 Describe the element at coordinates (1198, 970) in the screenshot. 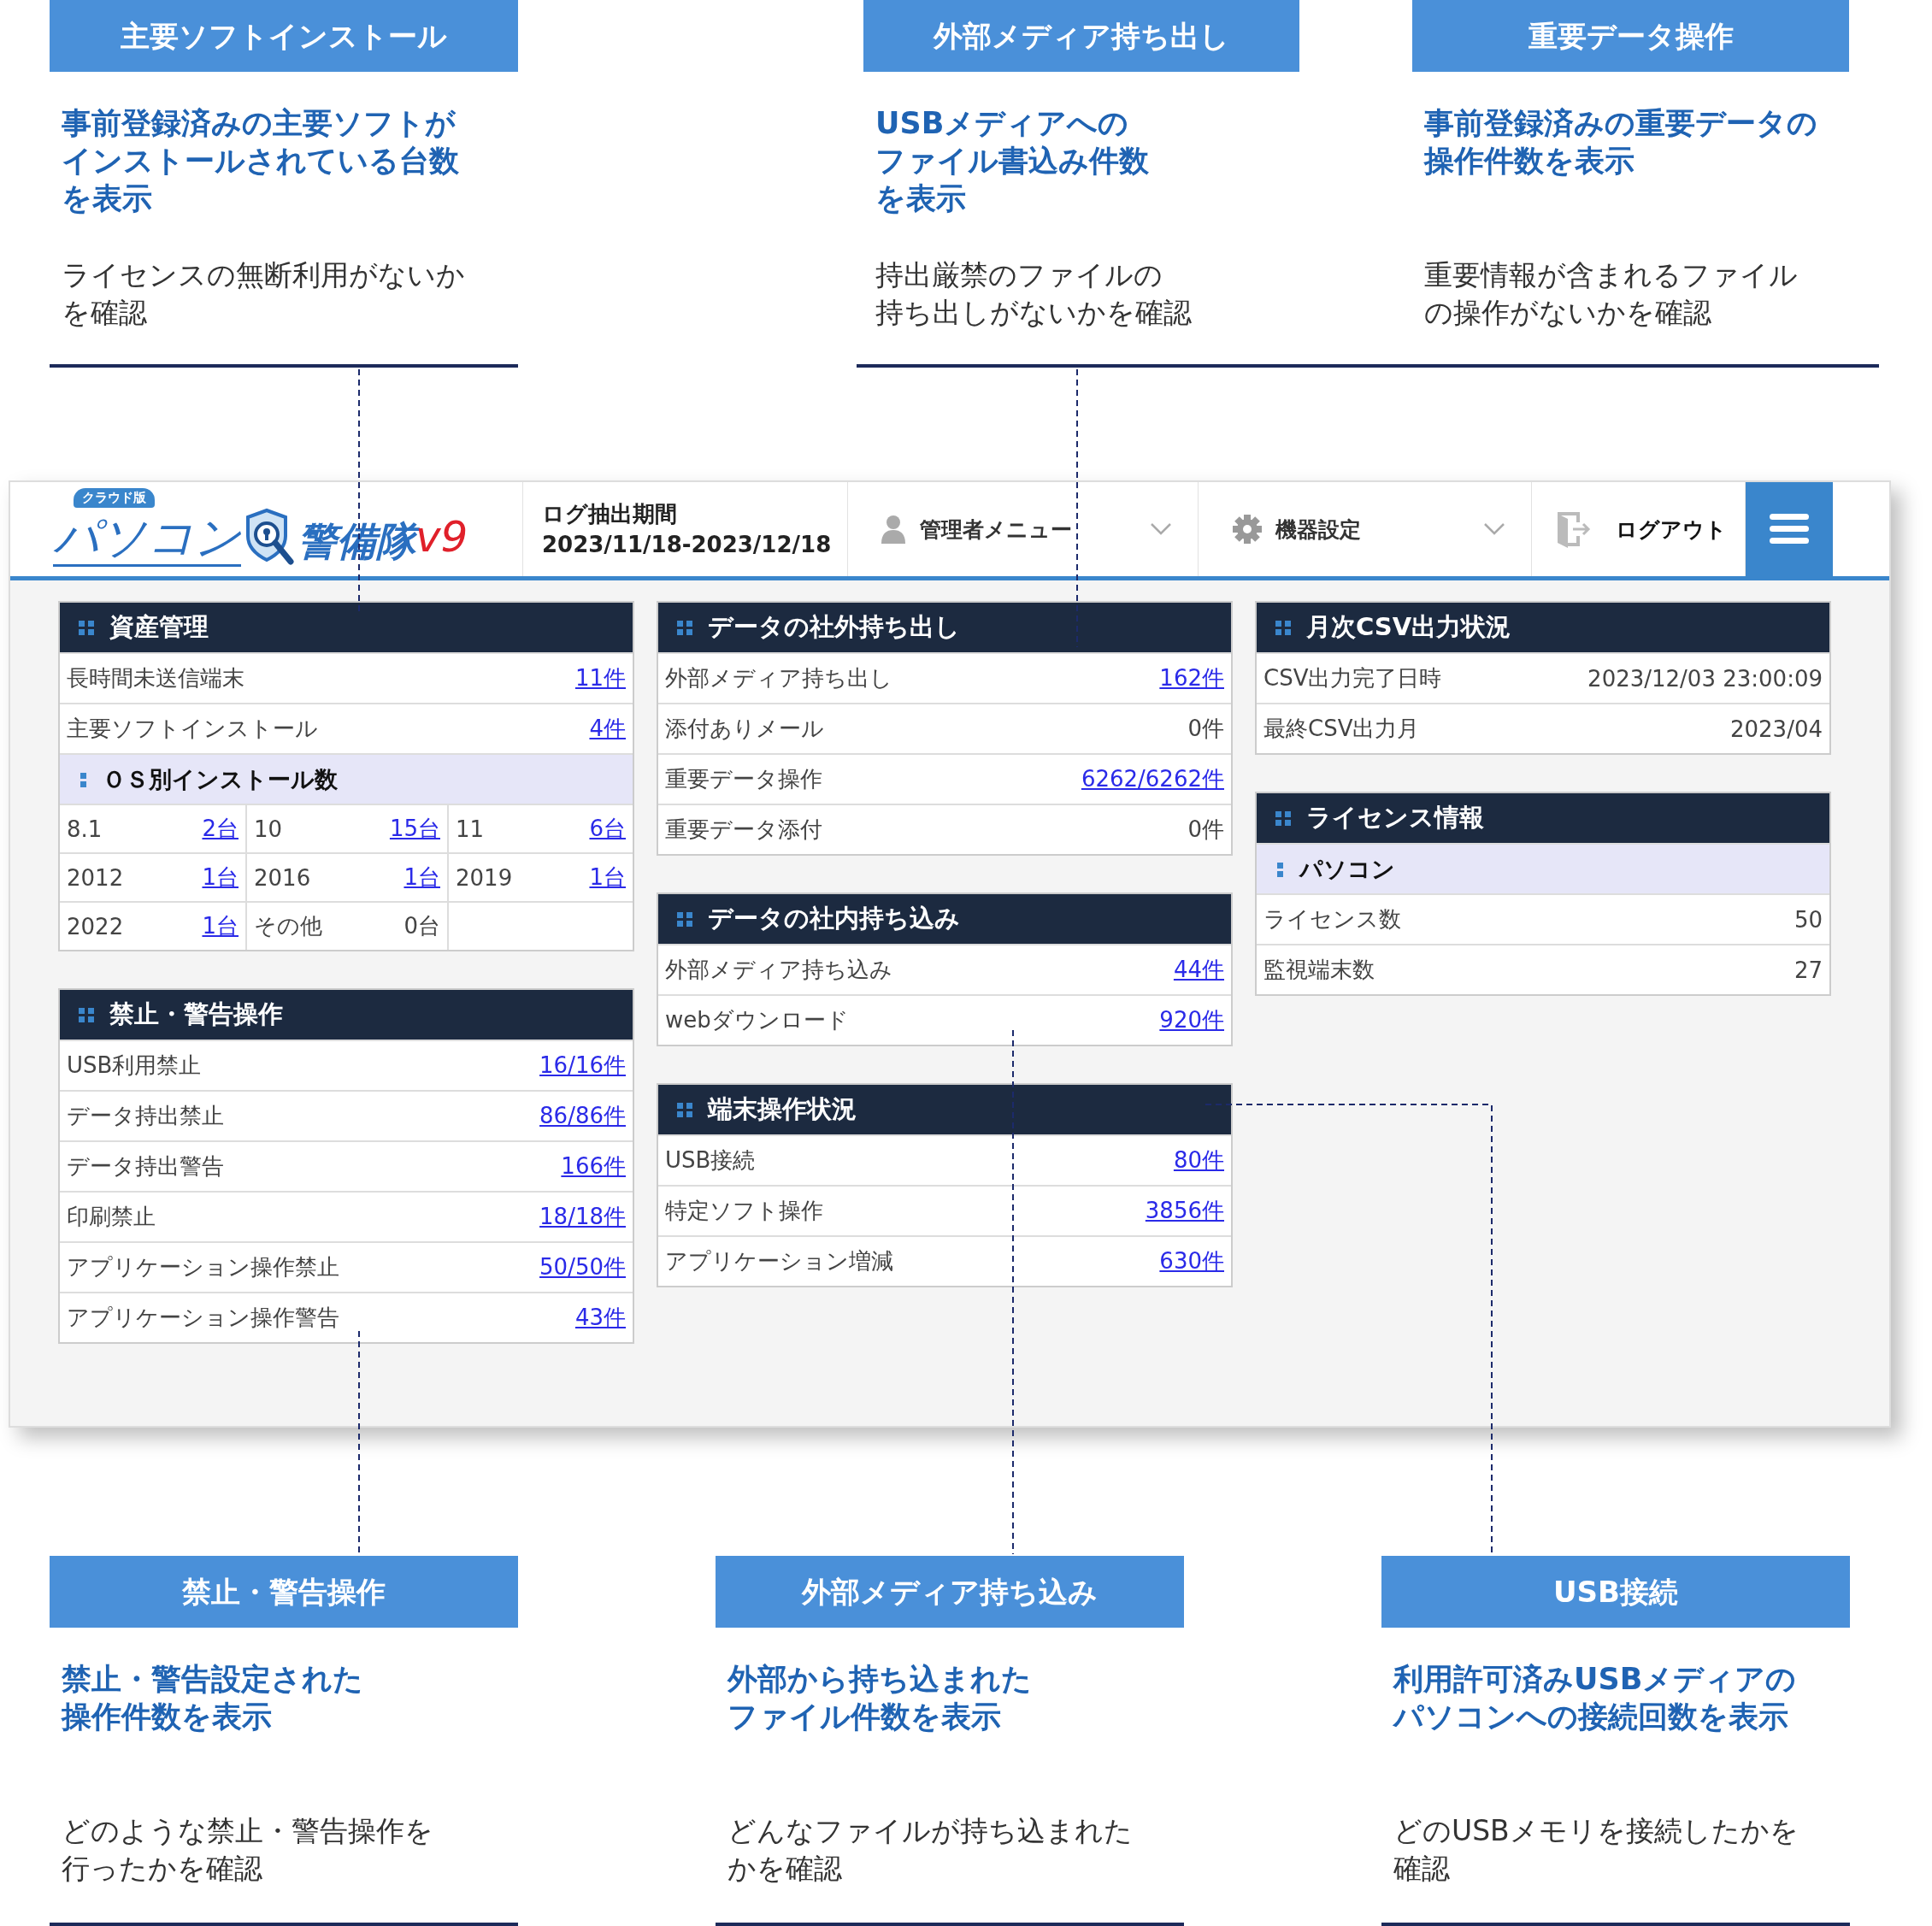

I see `count-link: 44件` at that location.